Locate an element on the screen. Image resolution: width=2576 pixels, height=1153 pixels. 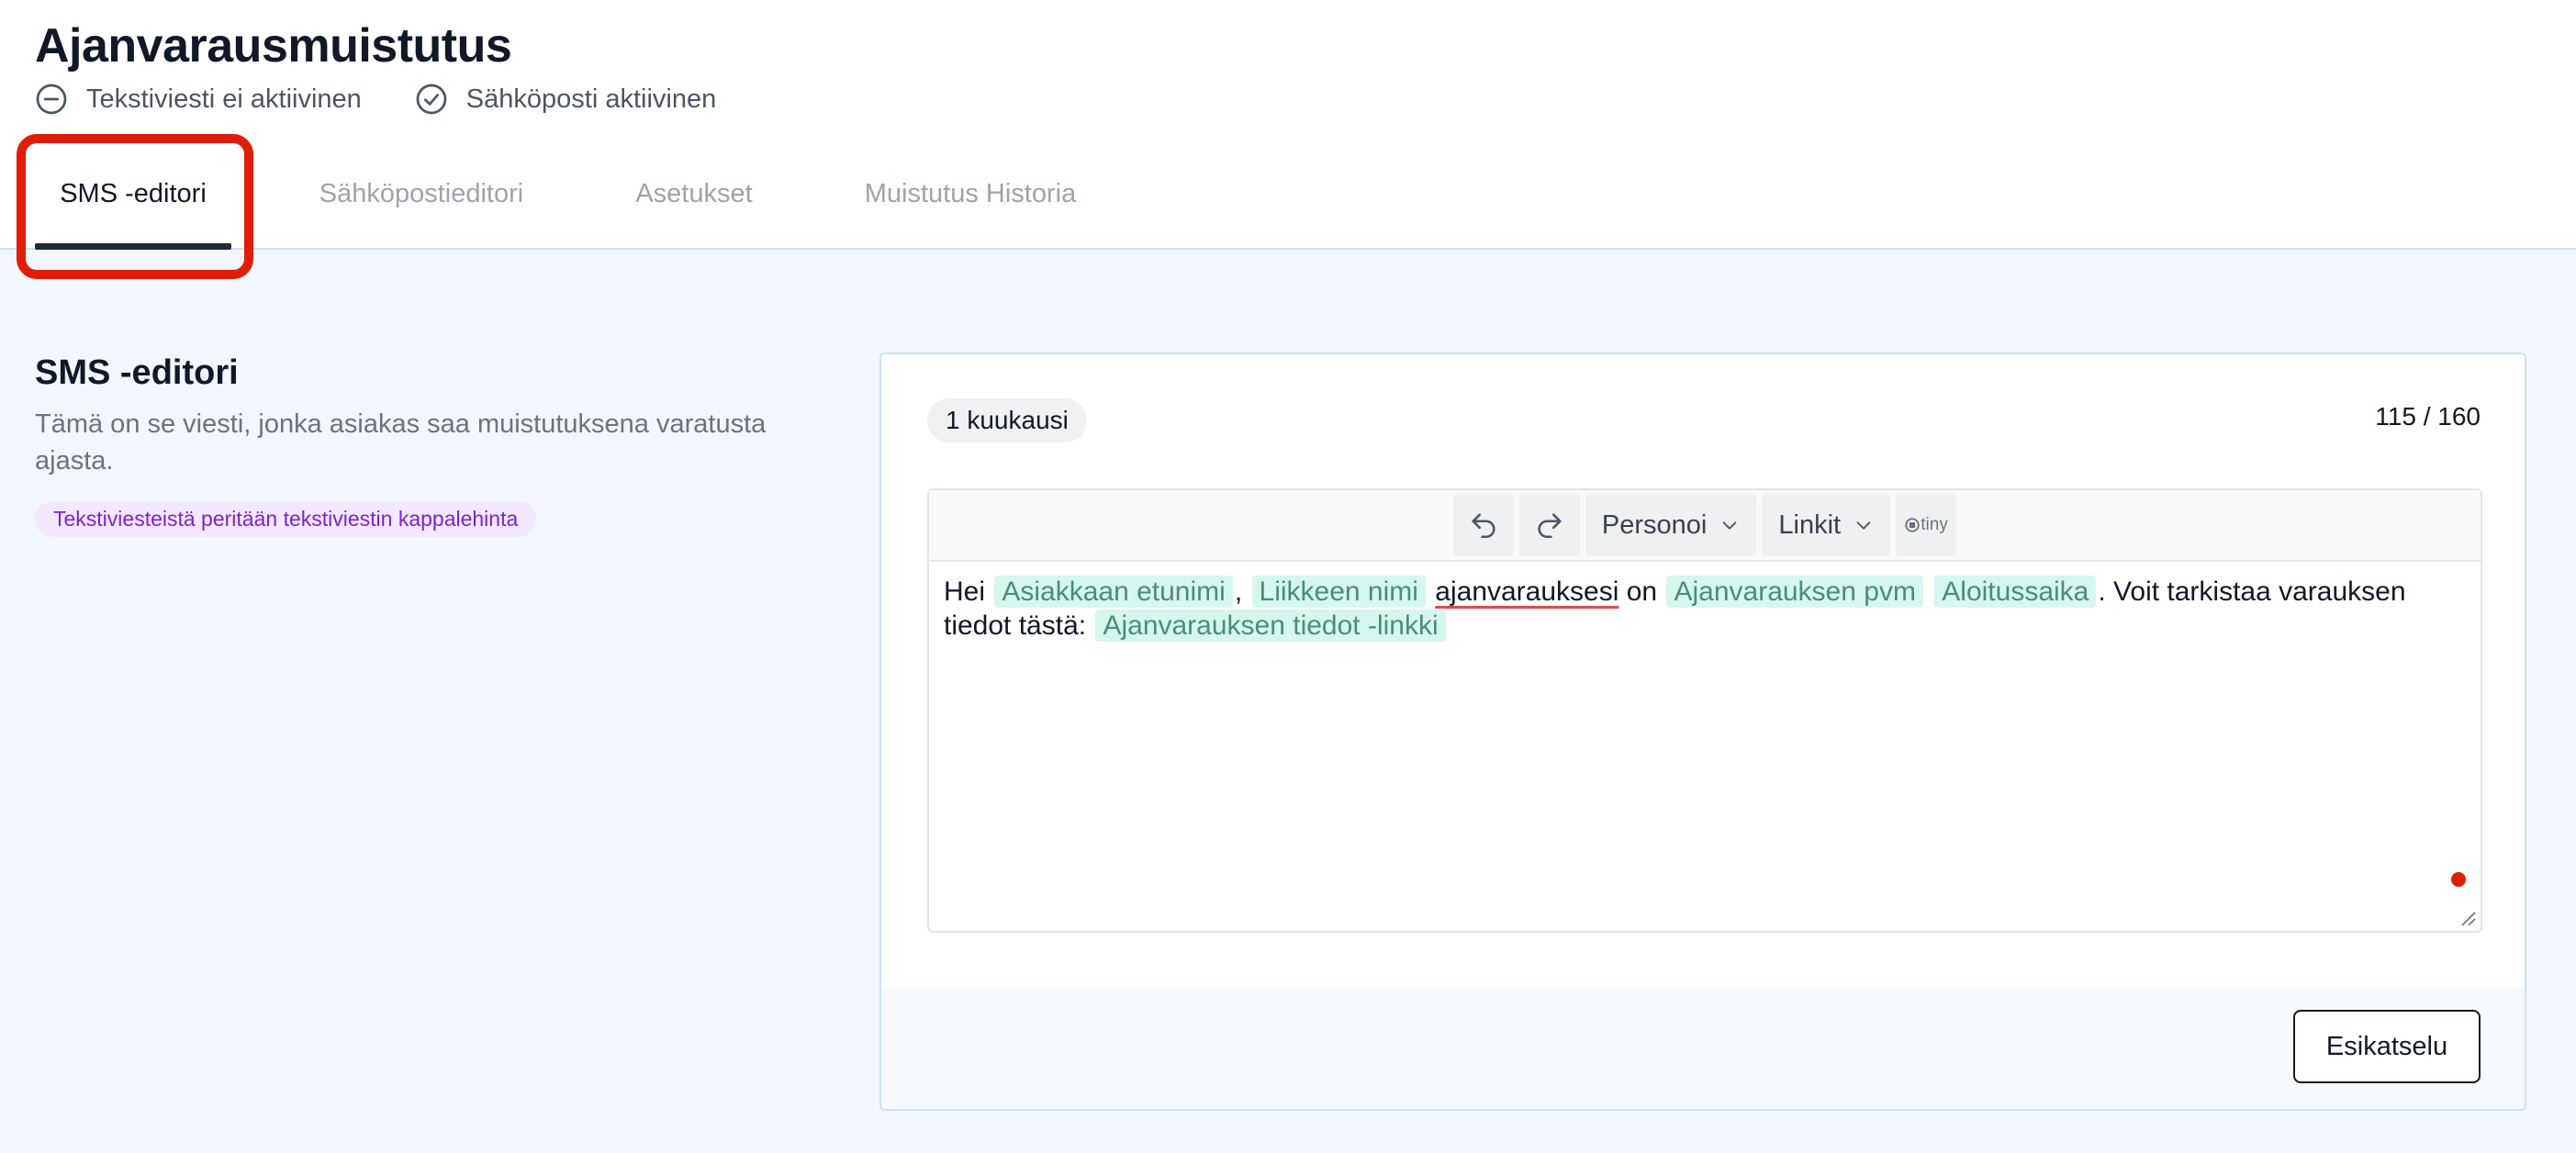
personalize-dropdown: Personoi is located at coordinates (1671, 525).